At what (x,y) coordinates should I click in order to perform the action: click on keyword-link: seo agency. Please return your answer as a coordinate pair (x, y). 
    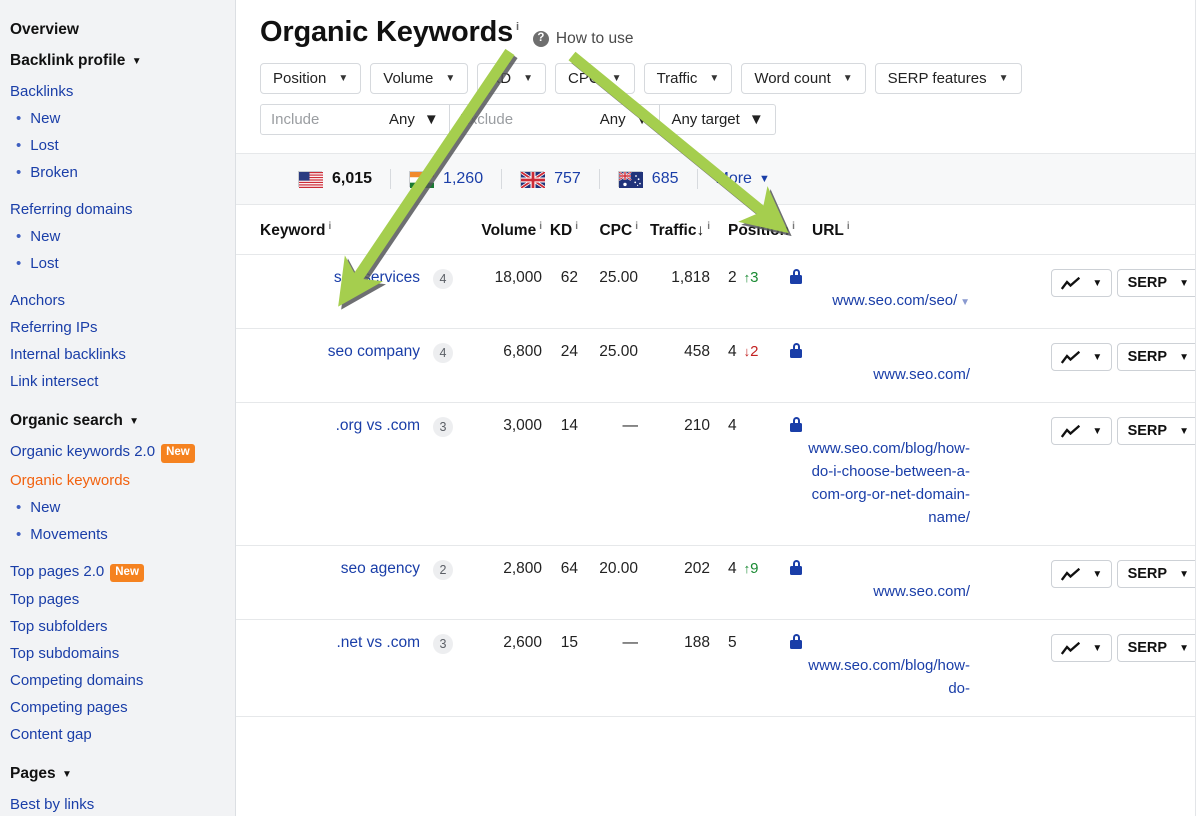
    Looking at the image, I should click on (380, 568).